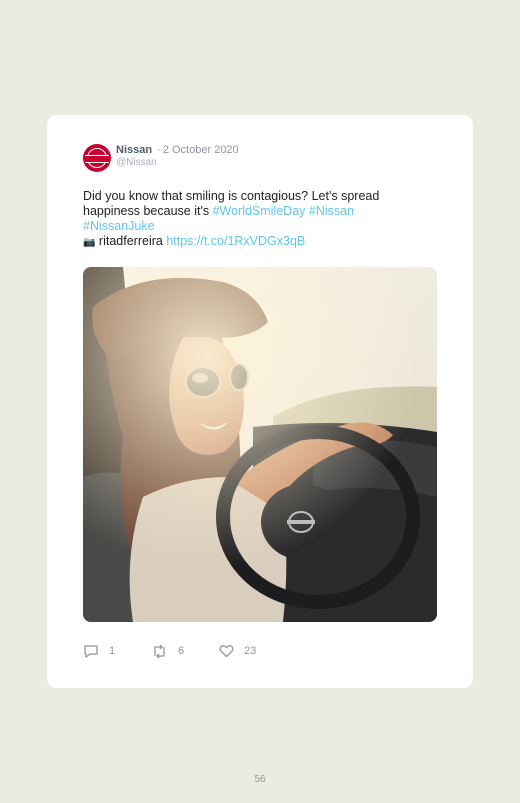  I want to click on photo-credit: ritadferreira, so click(131, 241).